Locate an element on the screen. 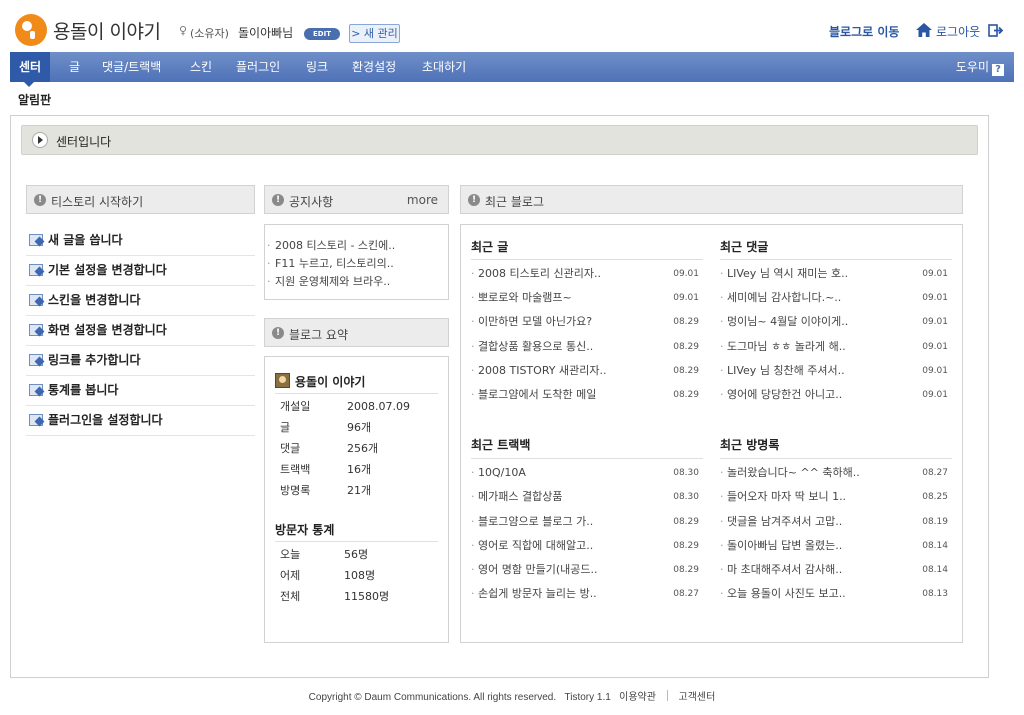 Image resolution: width=1024 pixels, height=715 pixels. item-date: 08.29 is located at coordinates (686, 570).